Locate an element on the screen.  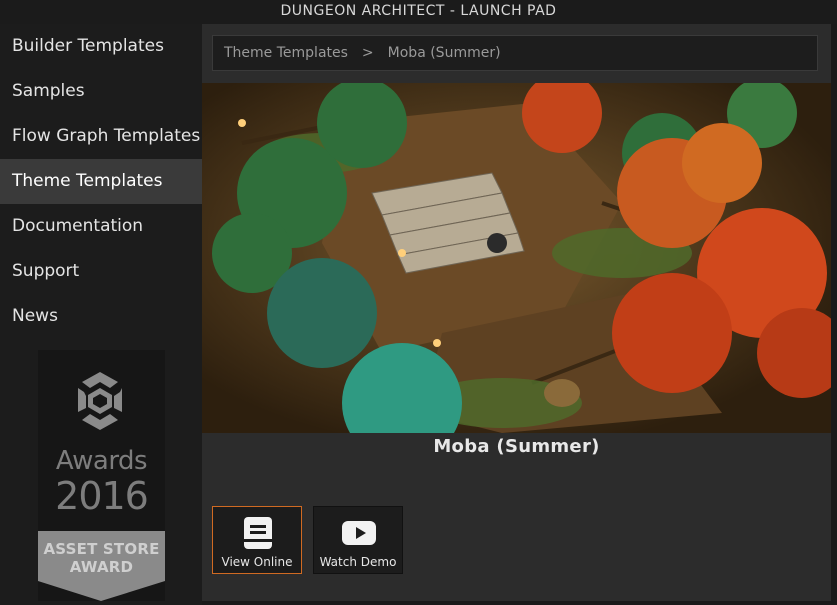
sidebar-item-support: Support is located at coordinates (101, 271).